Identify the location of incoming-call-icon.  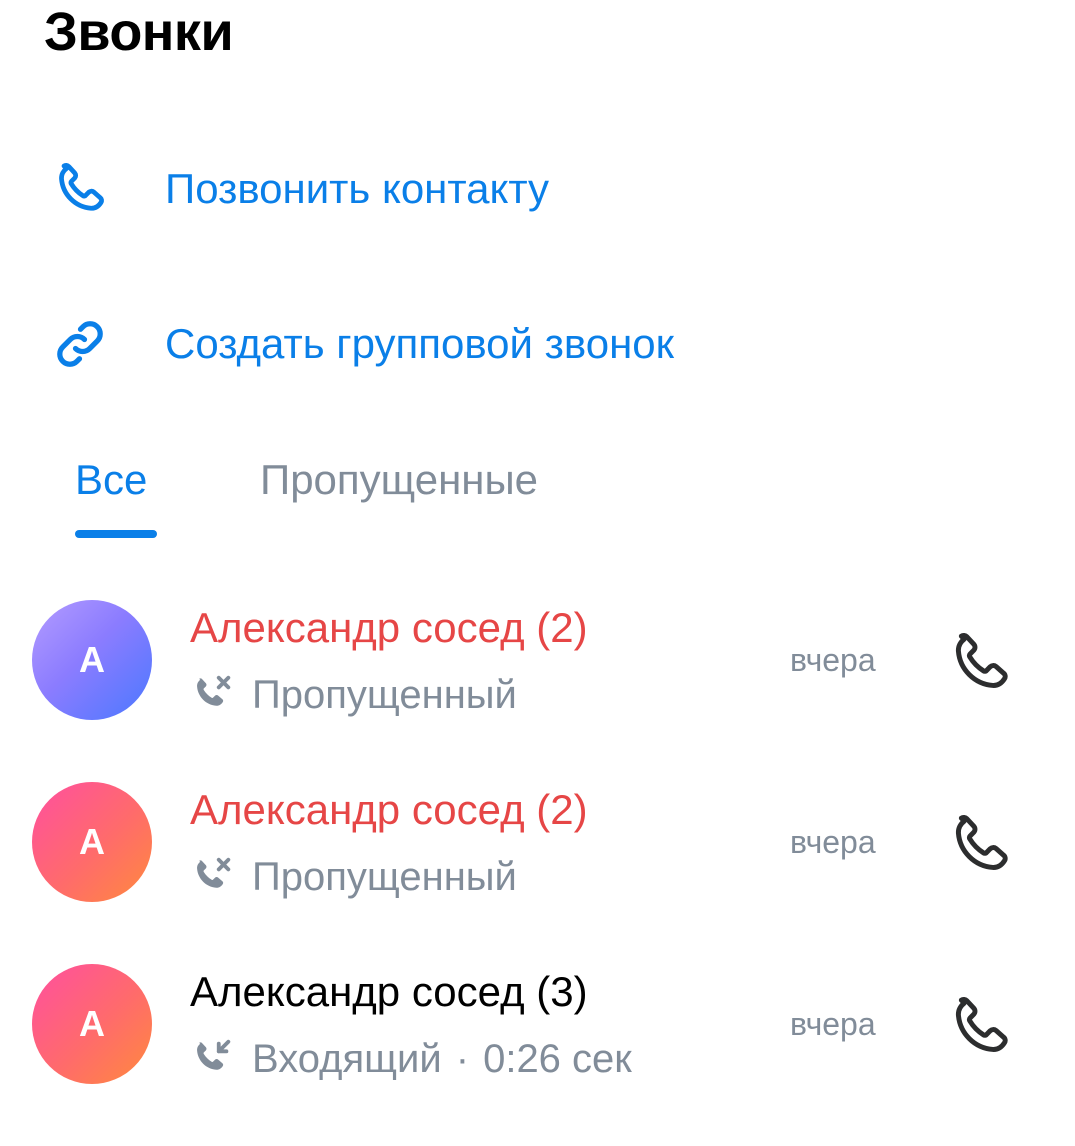
(214, 1054).